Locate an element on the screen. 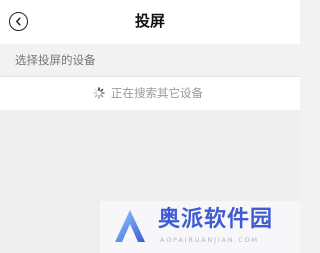  page-title: 投屏 is located at coordinates (149, 21).